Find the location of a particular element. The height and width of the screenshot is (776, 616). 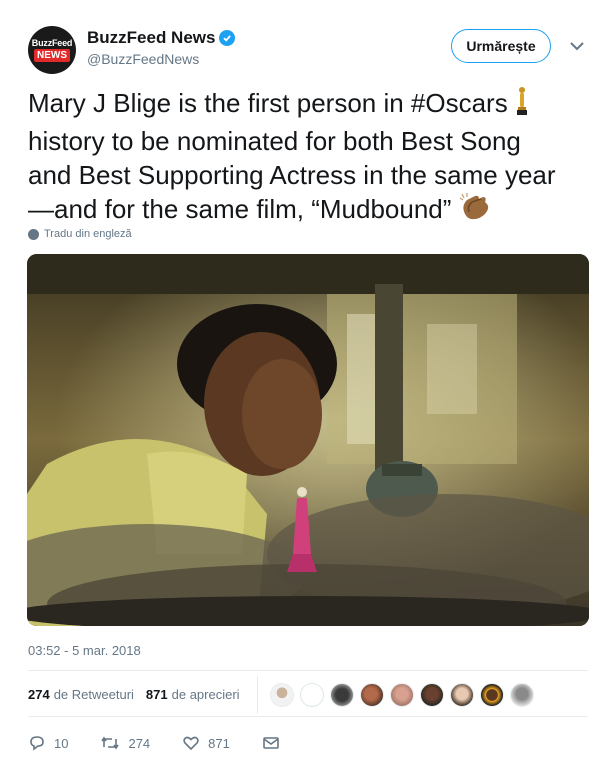

oscar-trophy-icon is located at coordinates (522, 105).